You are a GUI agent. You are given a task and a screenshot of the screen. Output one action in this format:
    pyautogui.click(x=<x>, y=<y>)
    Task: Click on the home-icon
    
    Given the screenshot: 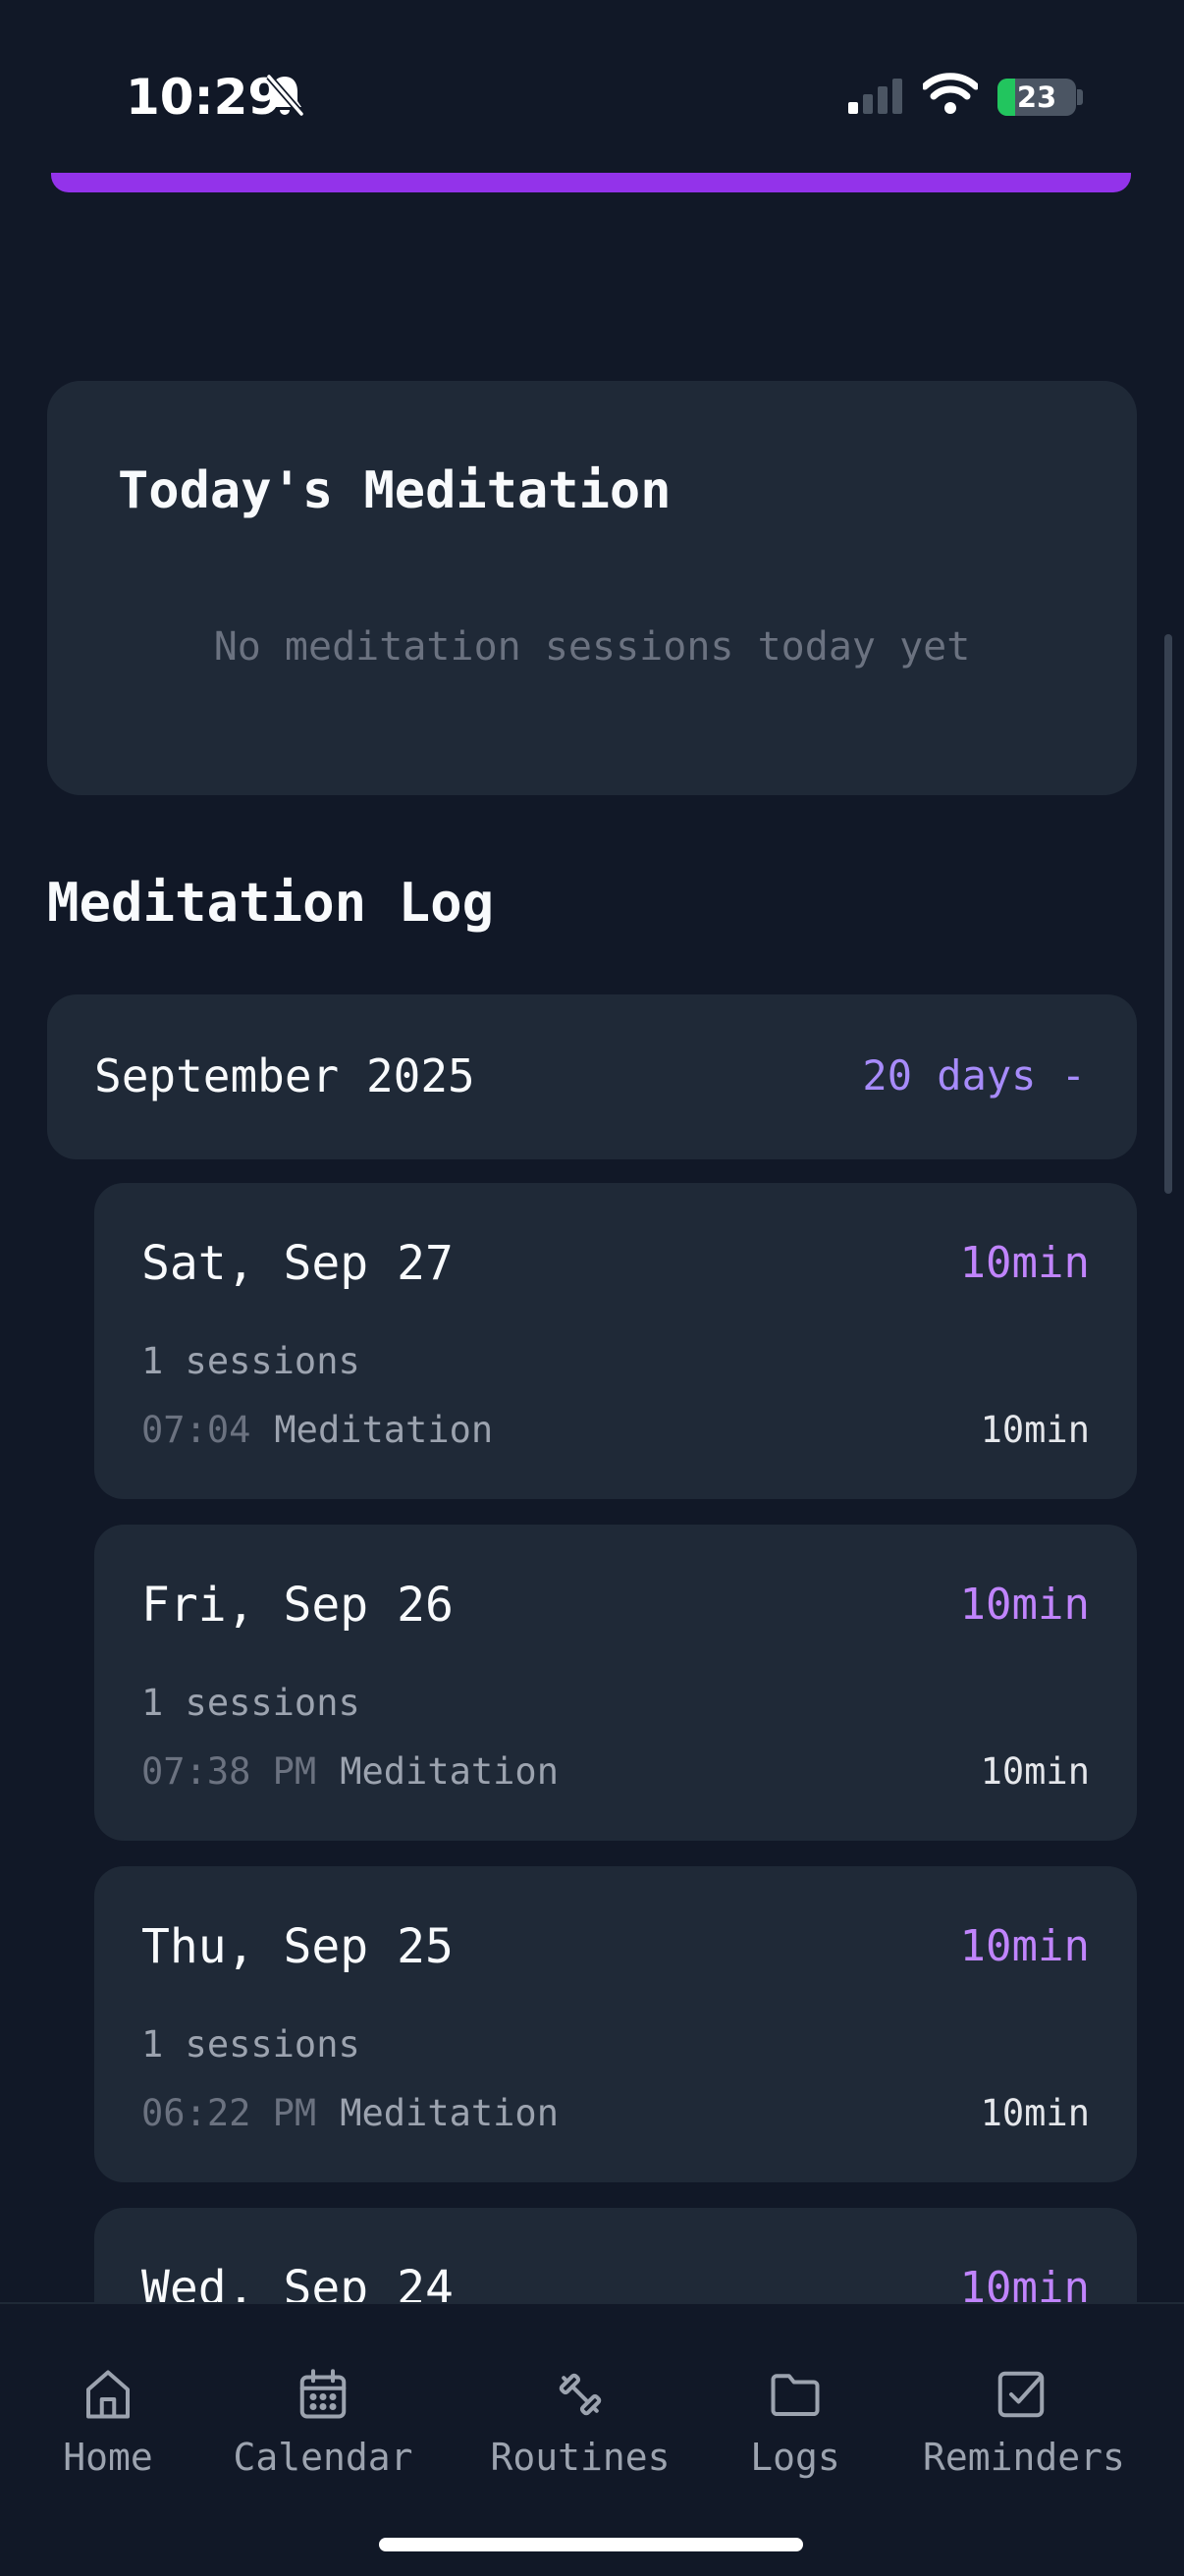 What is the action you would take?
    pyautogui.click(x=108, y=2394)
    